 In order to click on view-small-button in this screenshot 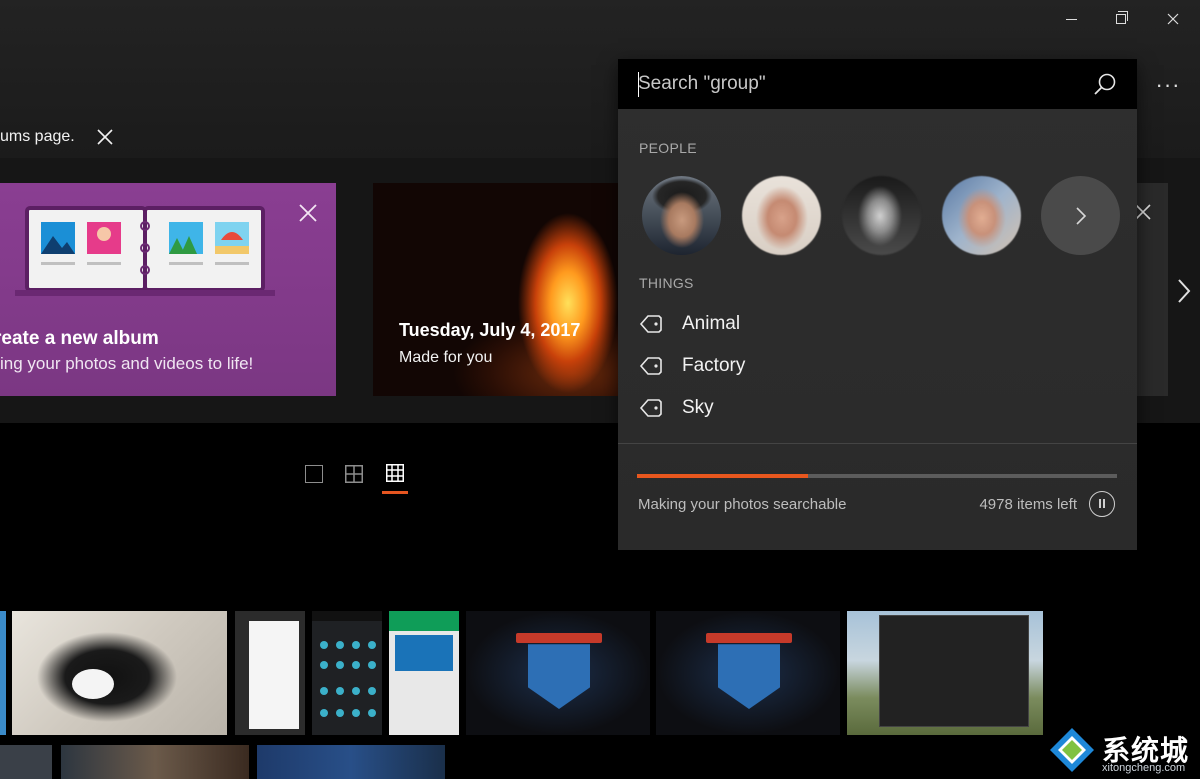, I will do `click(395, 473)`.